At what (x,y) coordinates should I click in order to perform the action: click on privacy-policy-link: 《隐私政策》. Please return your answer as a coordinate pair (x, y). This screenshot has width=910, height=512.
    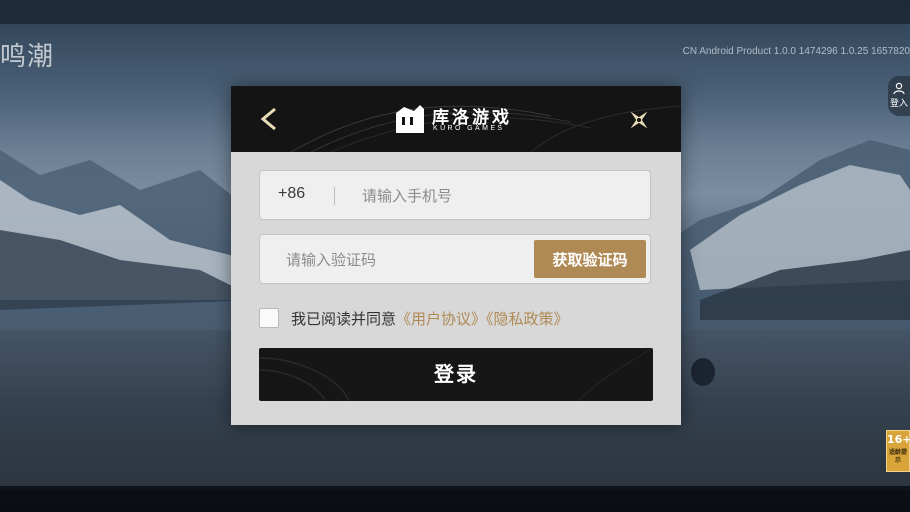
    Looking at the image, I should click on (527, 319).